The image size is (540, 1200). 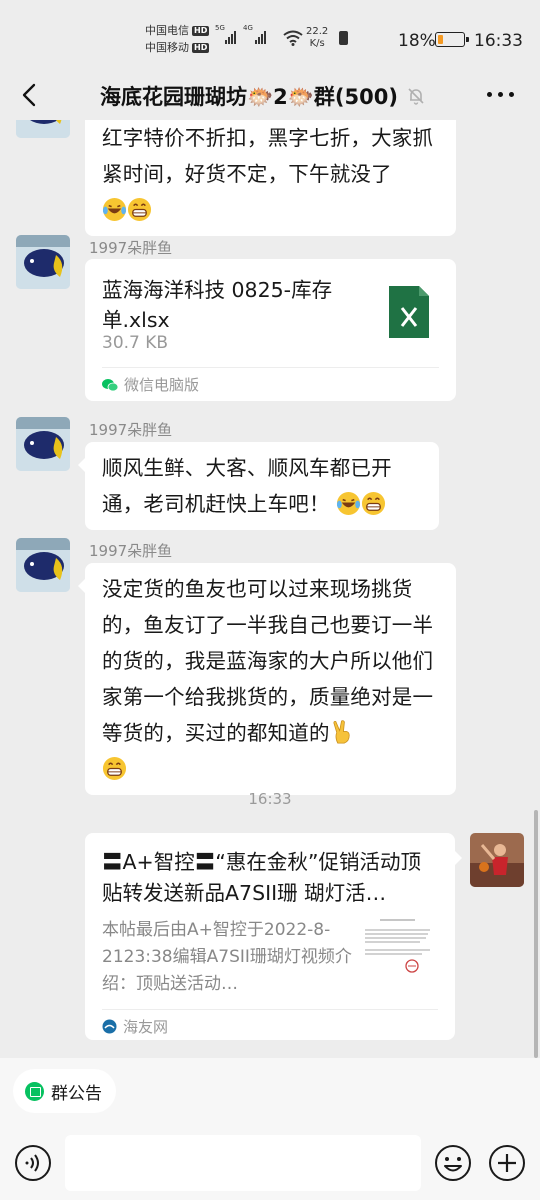 I want to click on chat-header: 海底花园珊瑚坊🐡2🐡群(500), so click(x=270, y=95).